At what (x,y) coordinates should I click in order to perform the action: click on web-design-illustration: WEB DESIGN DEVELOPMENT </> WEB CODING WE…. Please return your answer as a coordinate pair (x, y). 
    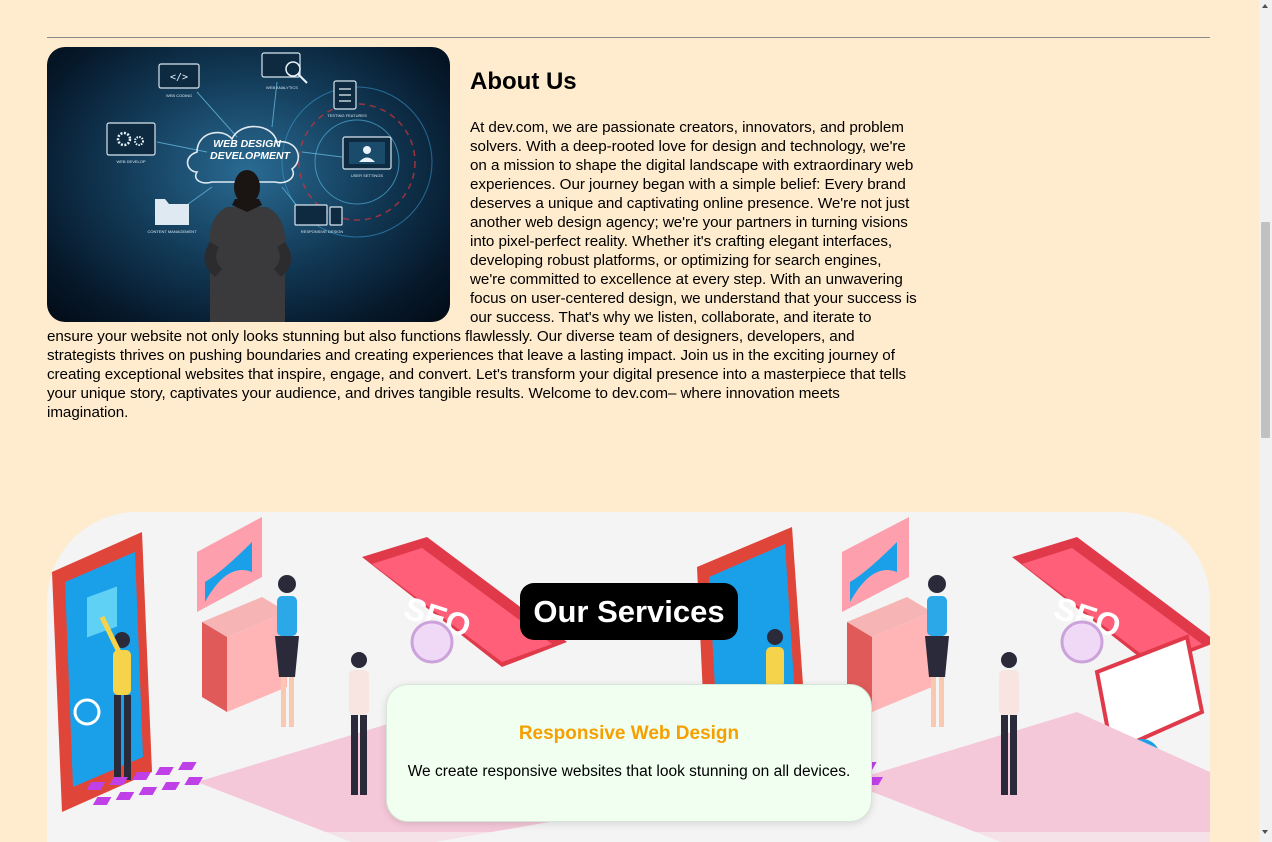
    Looking at the image, I should click on (269, 187).